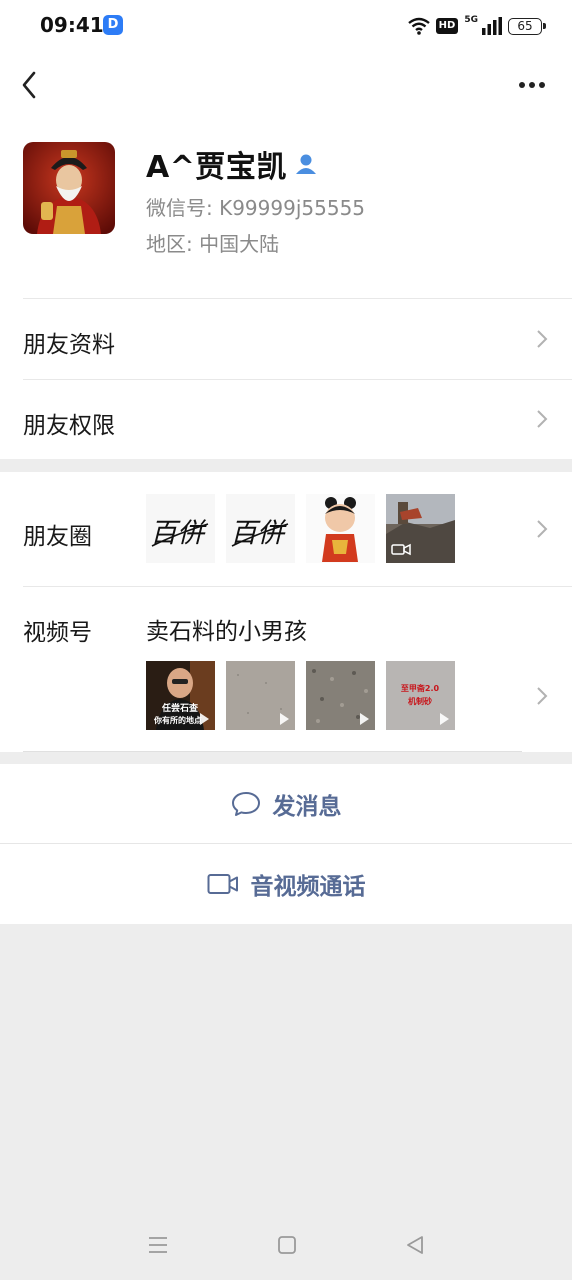 The image size is (572, 1280). I want to click on chevron-left-icon, so click(29, 85).